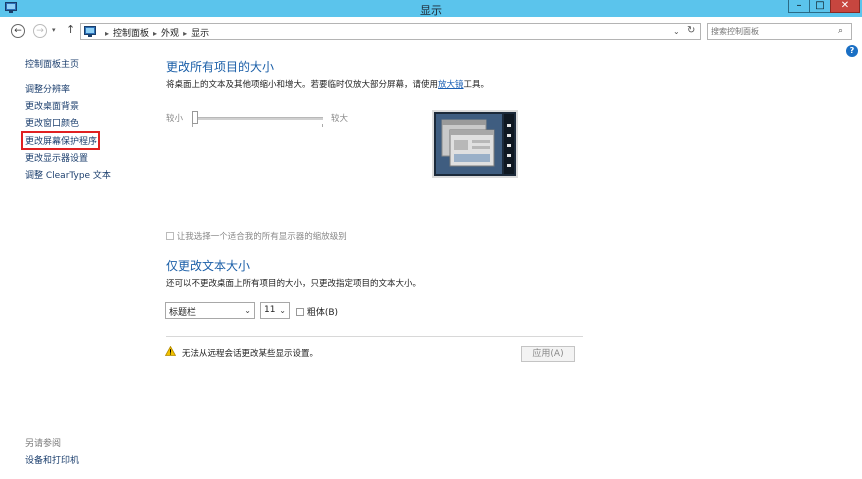  Describe the element at coordinates (195, 117) in the screenshot. I see `size-slider-thumb` at that location.